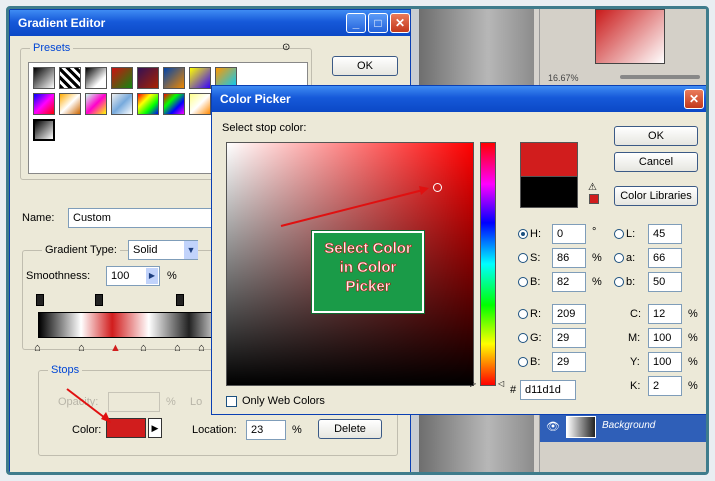  What do you see at coordinates (368, 268) in the screenshot?
I see `callout-line-2: in Color` at bounding box center [368, 268].